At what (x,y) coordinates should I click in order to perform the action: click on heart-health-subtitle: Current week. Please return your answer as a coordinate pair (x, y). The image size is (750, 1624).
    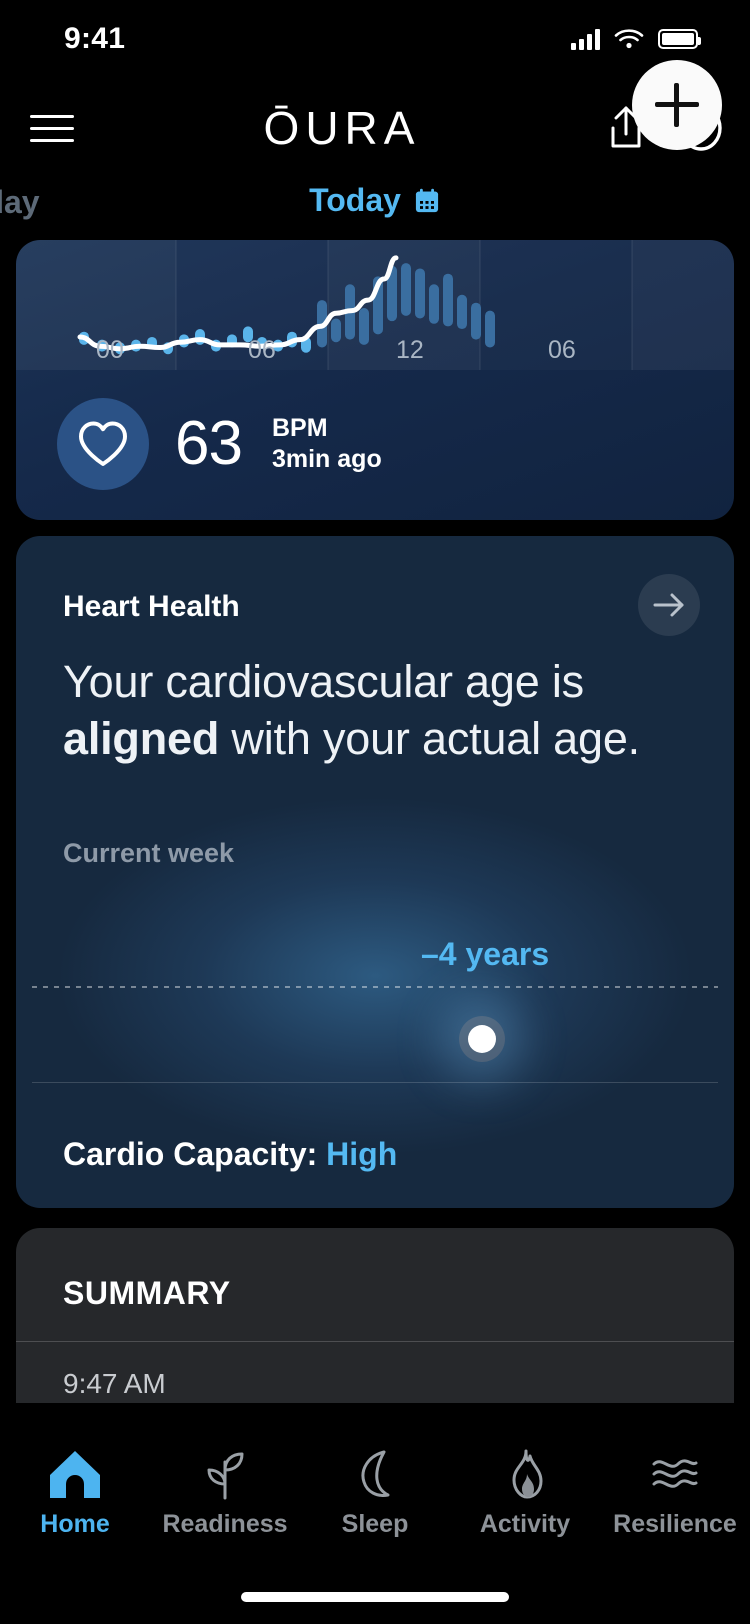
    Looking at the image, I should click on (149, 853).